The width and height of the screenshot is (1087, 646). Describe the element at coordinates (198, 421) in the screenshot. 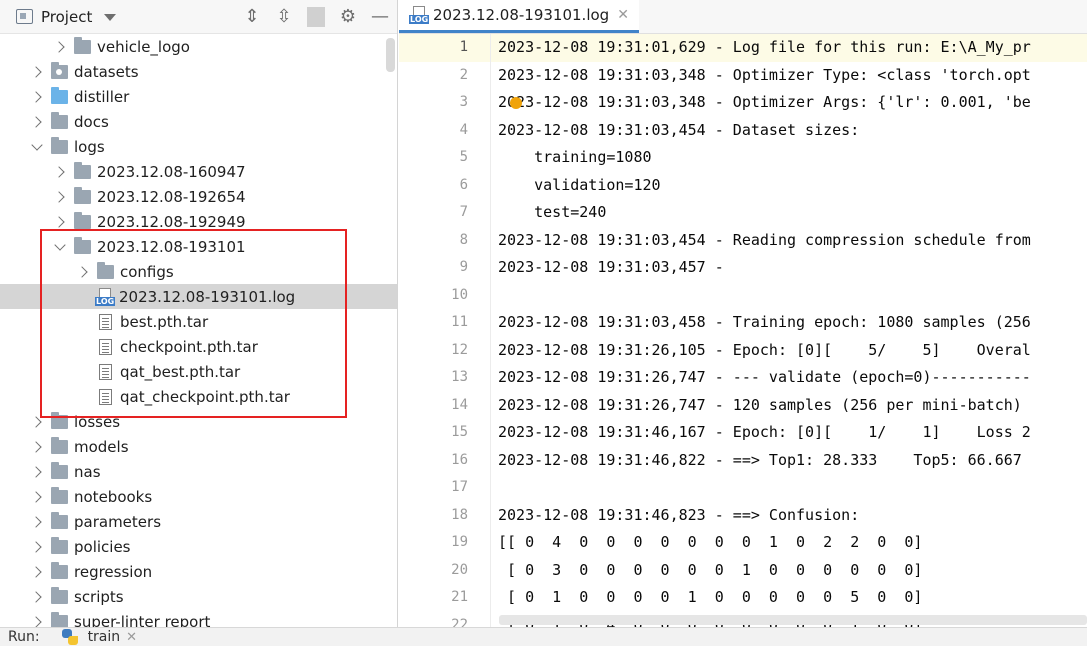

I see `tree-item: losses` at that location.